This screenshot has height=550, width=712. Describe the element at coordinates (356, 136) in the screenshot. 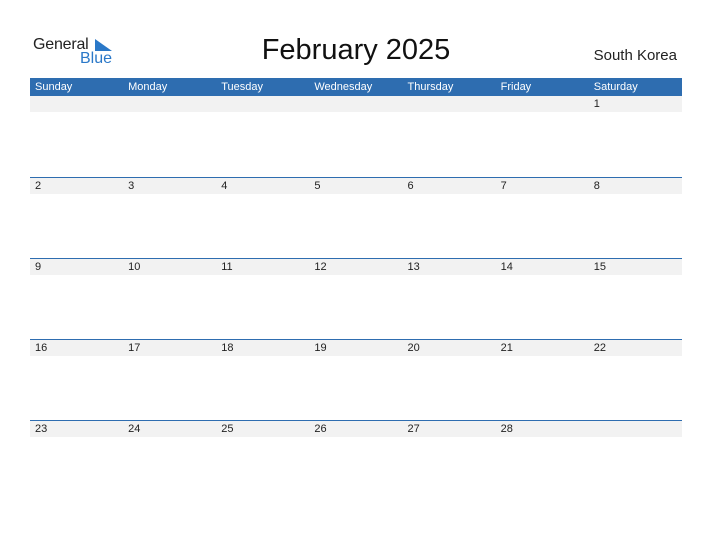

I see `week-row: 1` at that location.